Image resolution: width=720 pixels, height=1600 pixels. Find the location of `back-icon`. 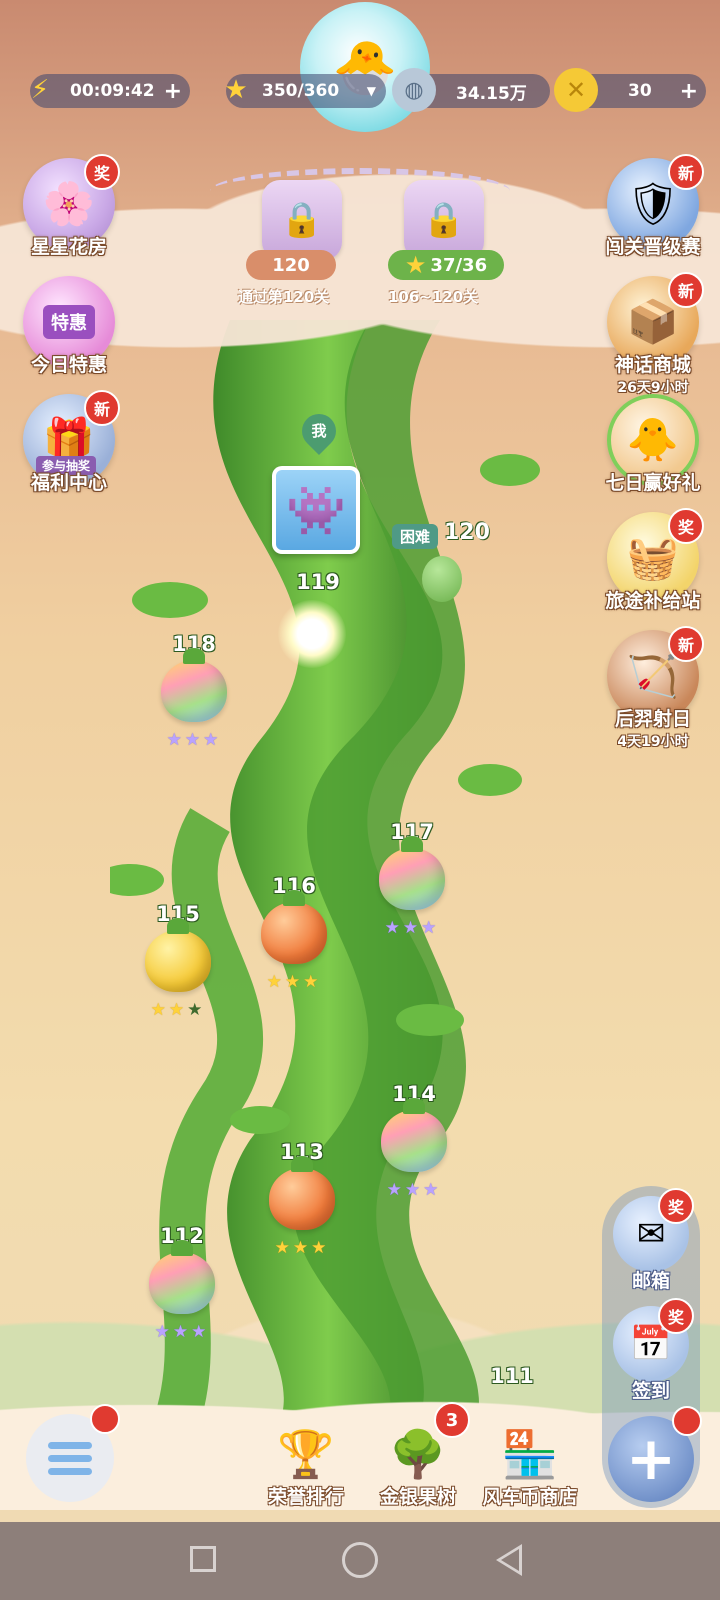

back-icon is located at coordinates (509, 1560).